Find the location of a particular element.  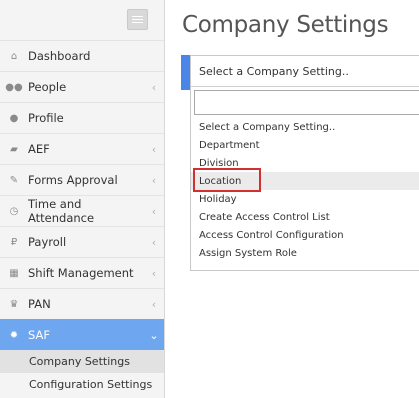

sidebar-submenu: Company Settings Configuration Settings is located at coordinates (82, 373).